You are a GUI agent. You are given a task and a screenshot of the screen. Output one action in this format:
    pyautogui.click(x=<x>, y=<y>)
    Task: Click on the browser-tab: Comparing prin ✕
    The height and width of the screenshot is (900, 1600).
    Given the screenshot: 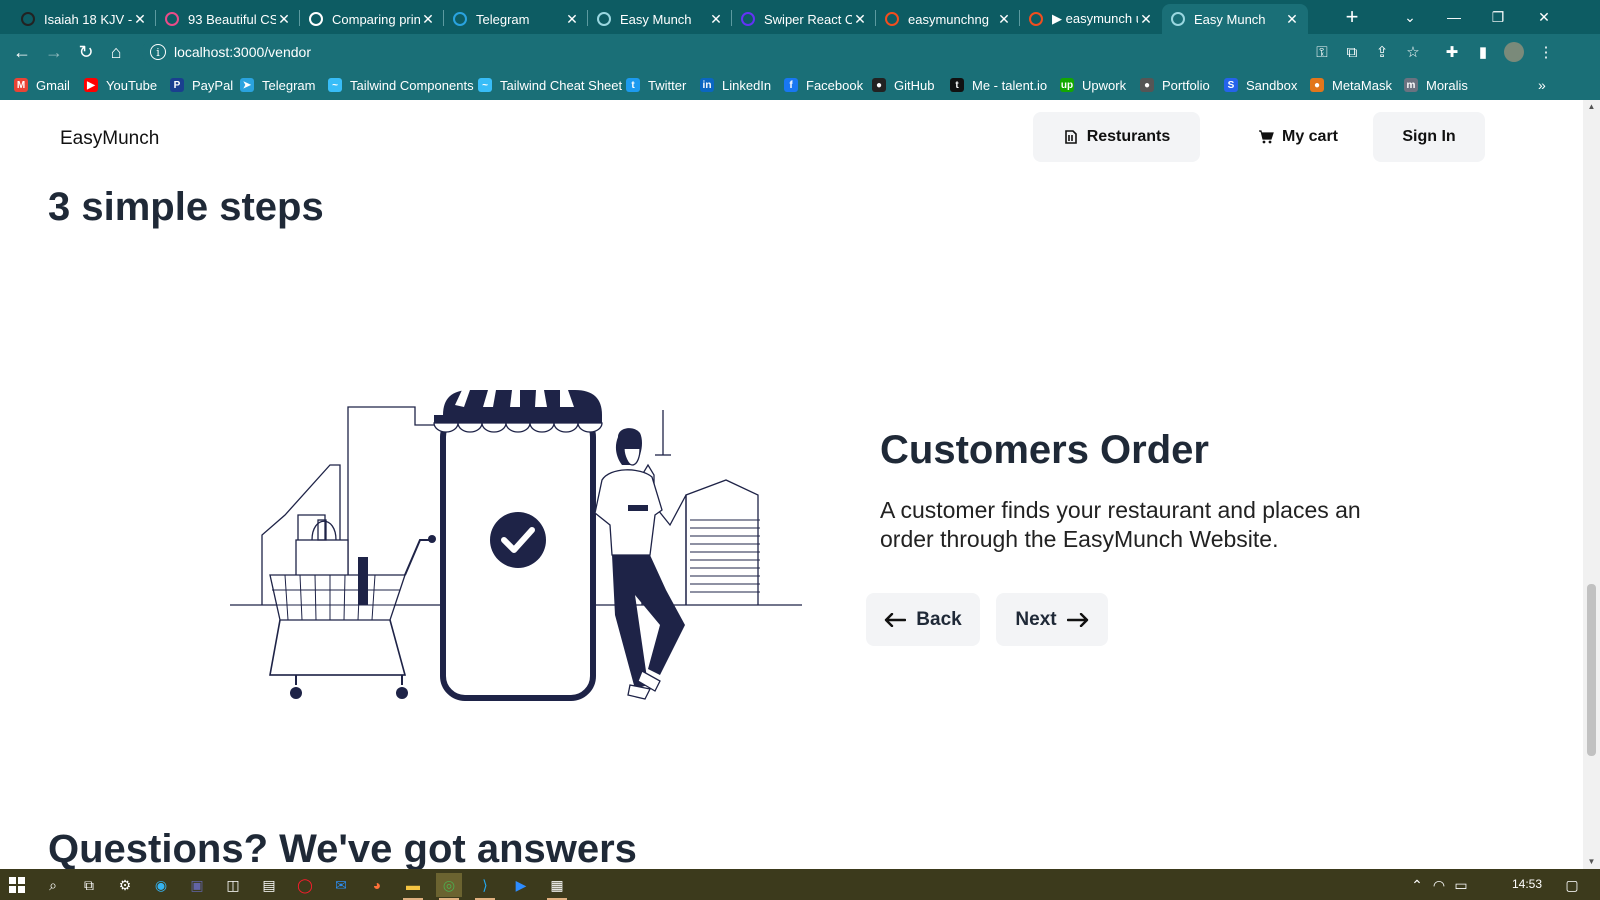 What is the action you would take?
    pyautogui.click(x=372, y=19)
    